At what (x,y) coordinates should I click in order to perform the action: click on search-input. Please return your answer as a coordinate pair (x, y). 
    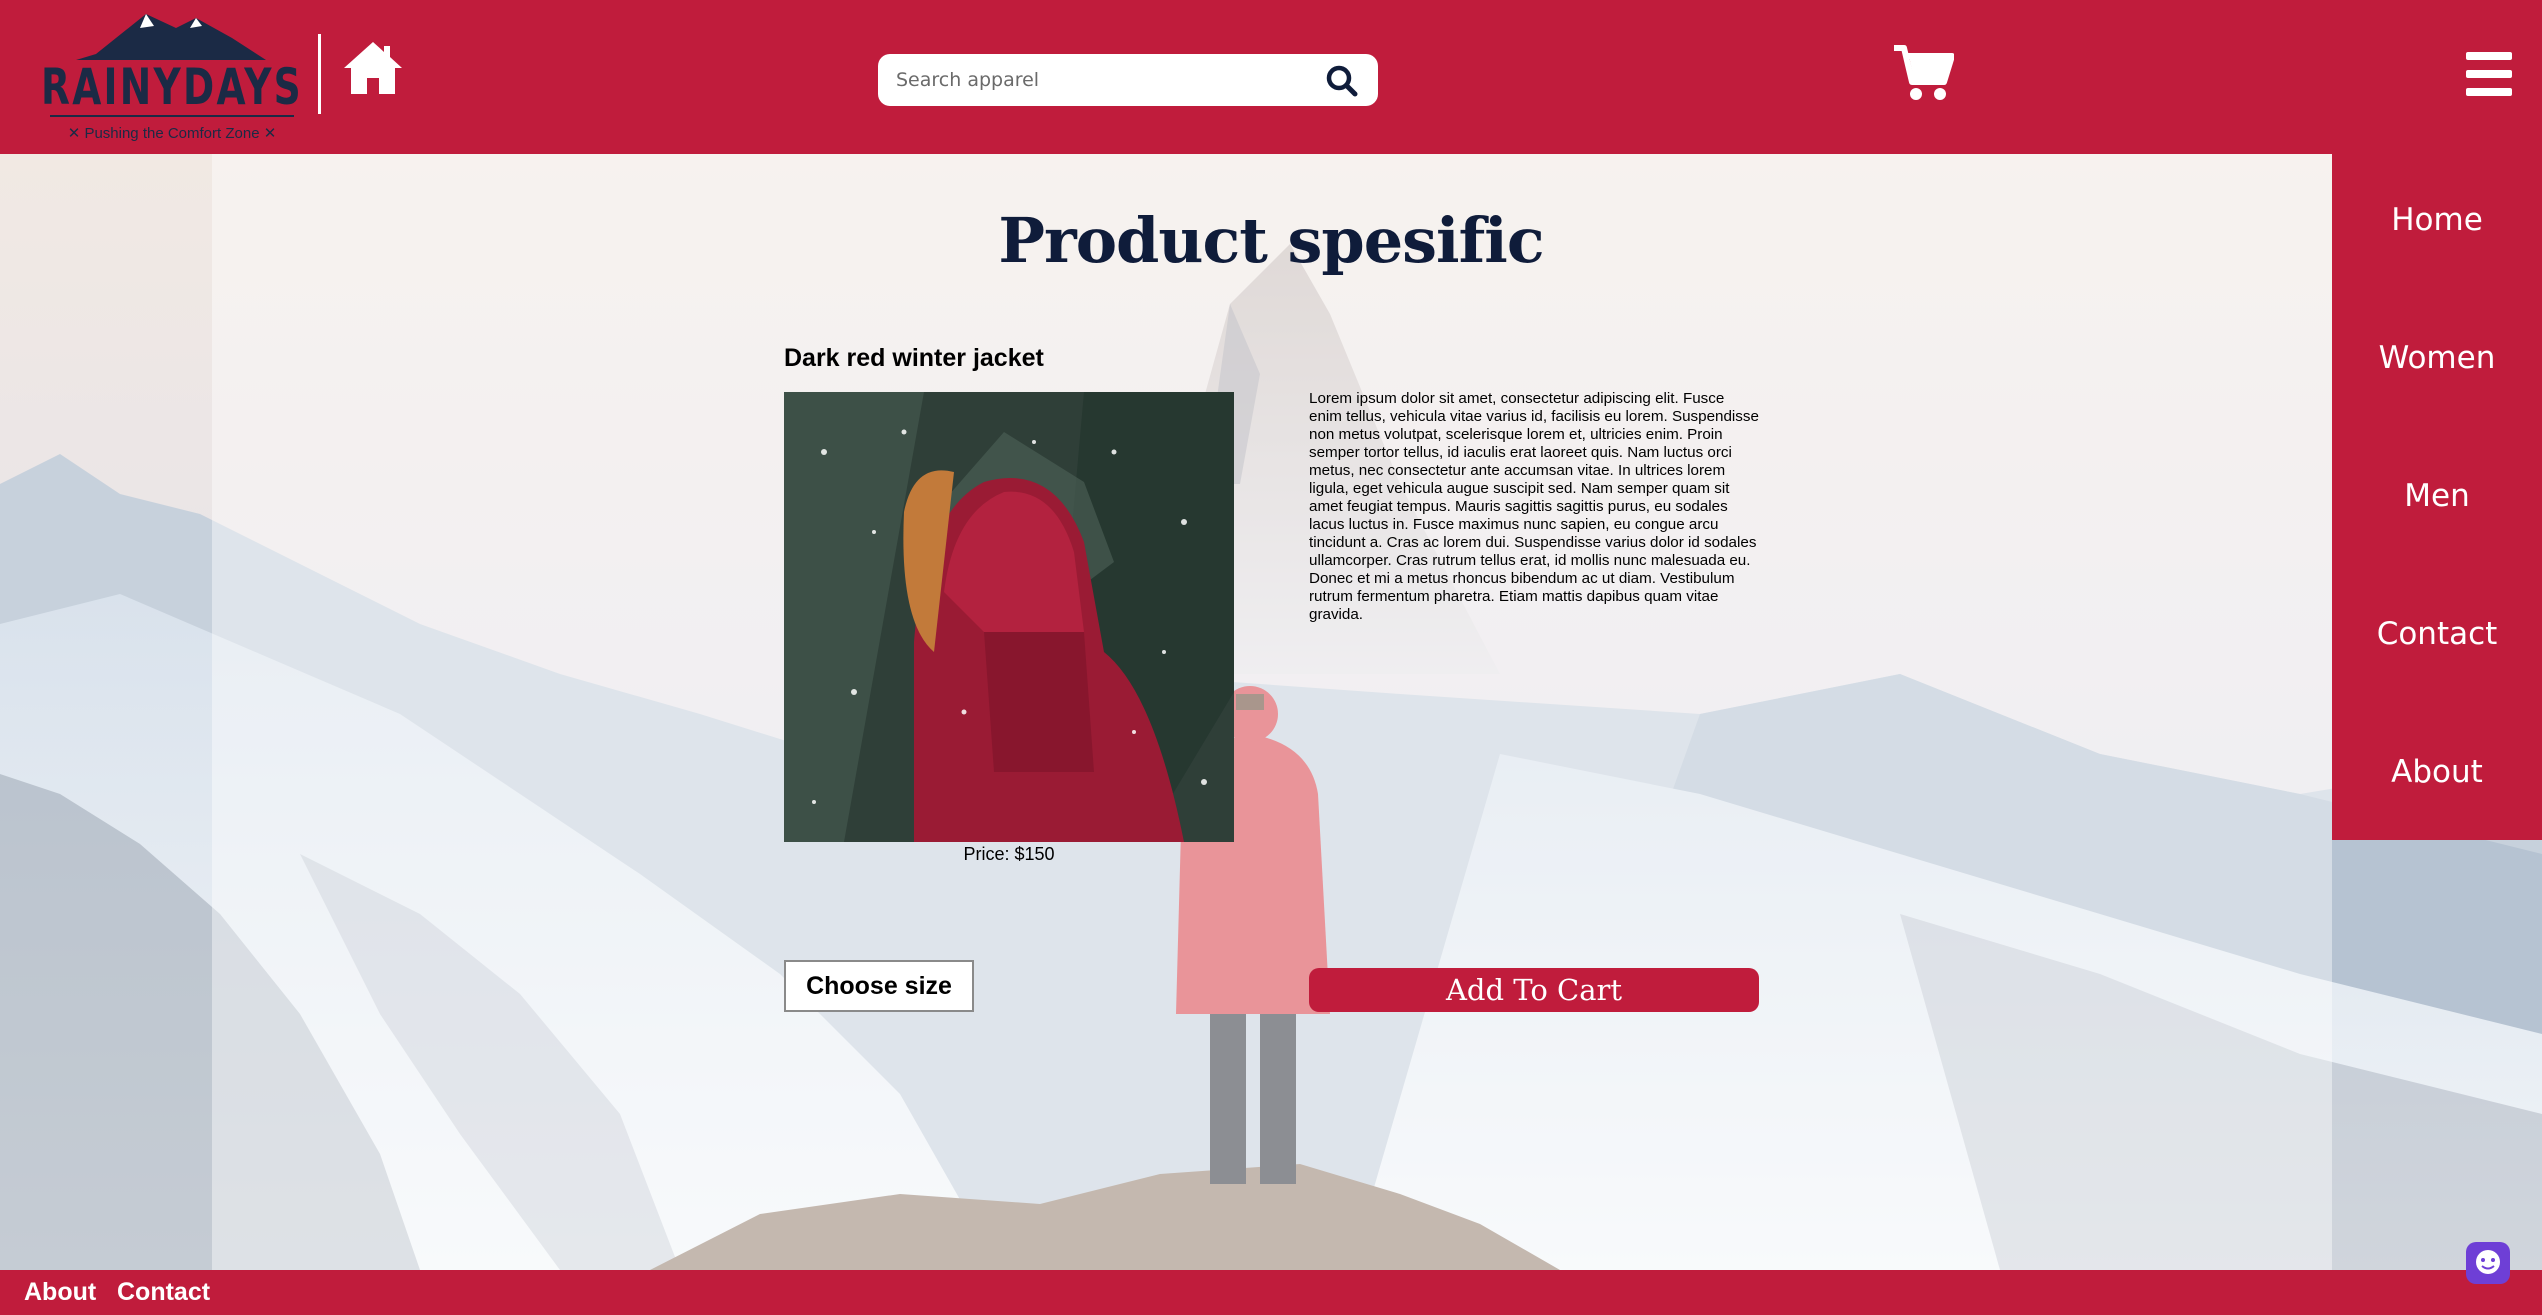
    Looking at the image, I should click on (1106, 80).